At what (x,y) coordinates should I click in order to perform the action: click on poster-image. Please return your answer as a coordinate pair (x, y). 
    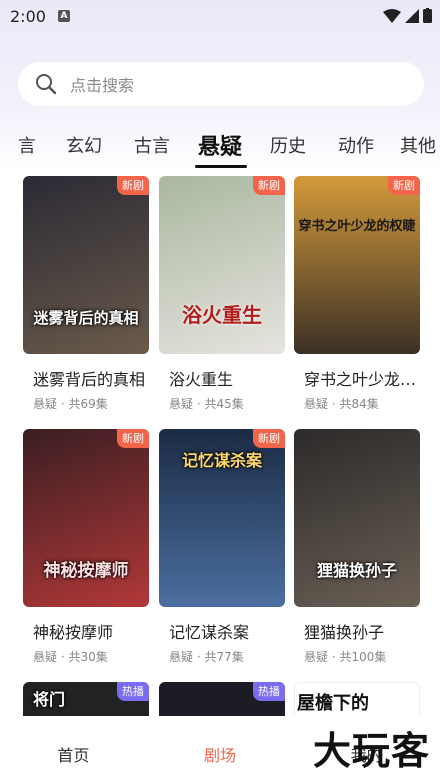
    Looking at the image, I should click on (357, 265).